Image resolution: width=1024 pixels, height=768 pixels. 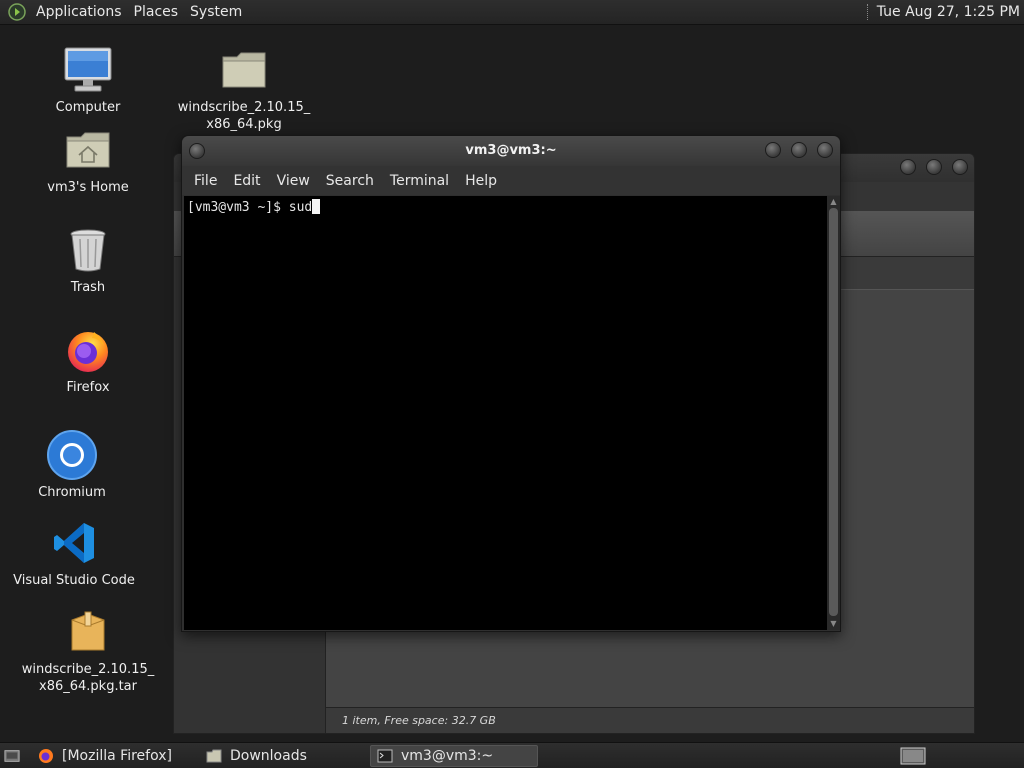 What do you see at coordinates (12, 756) in the screenshot?
I see `show-desktop-icon` at bounding box center [12, 756].